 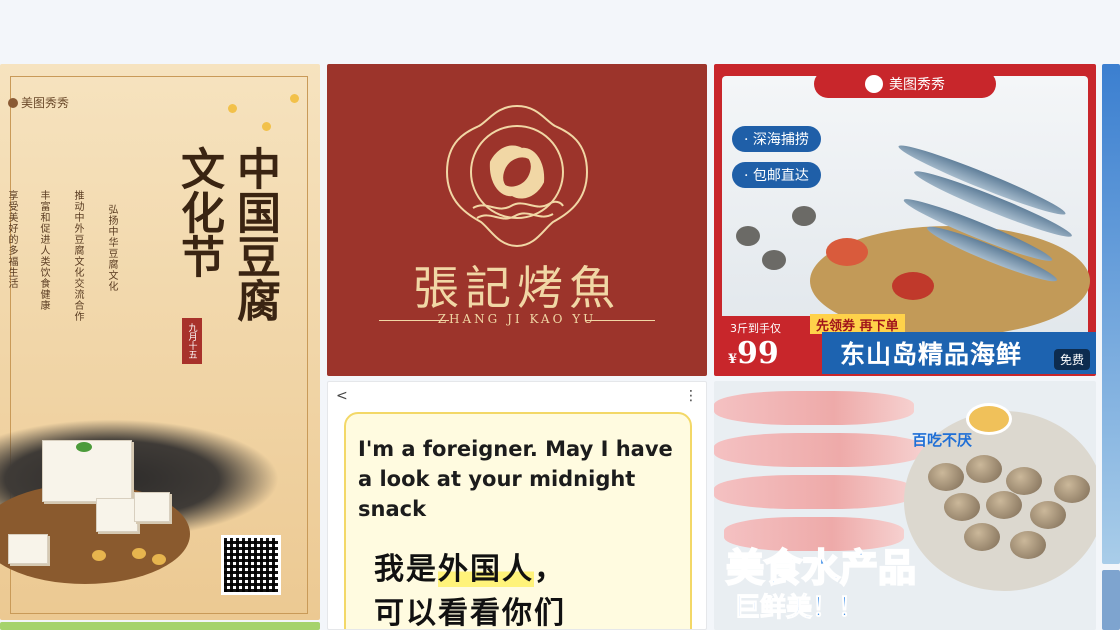 What do you see at coordinates (550, 569) in the screenshot?
I see `caption-text: ，` at bounding box center [550, 569].